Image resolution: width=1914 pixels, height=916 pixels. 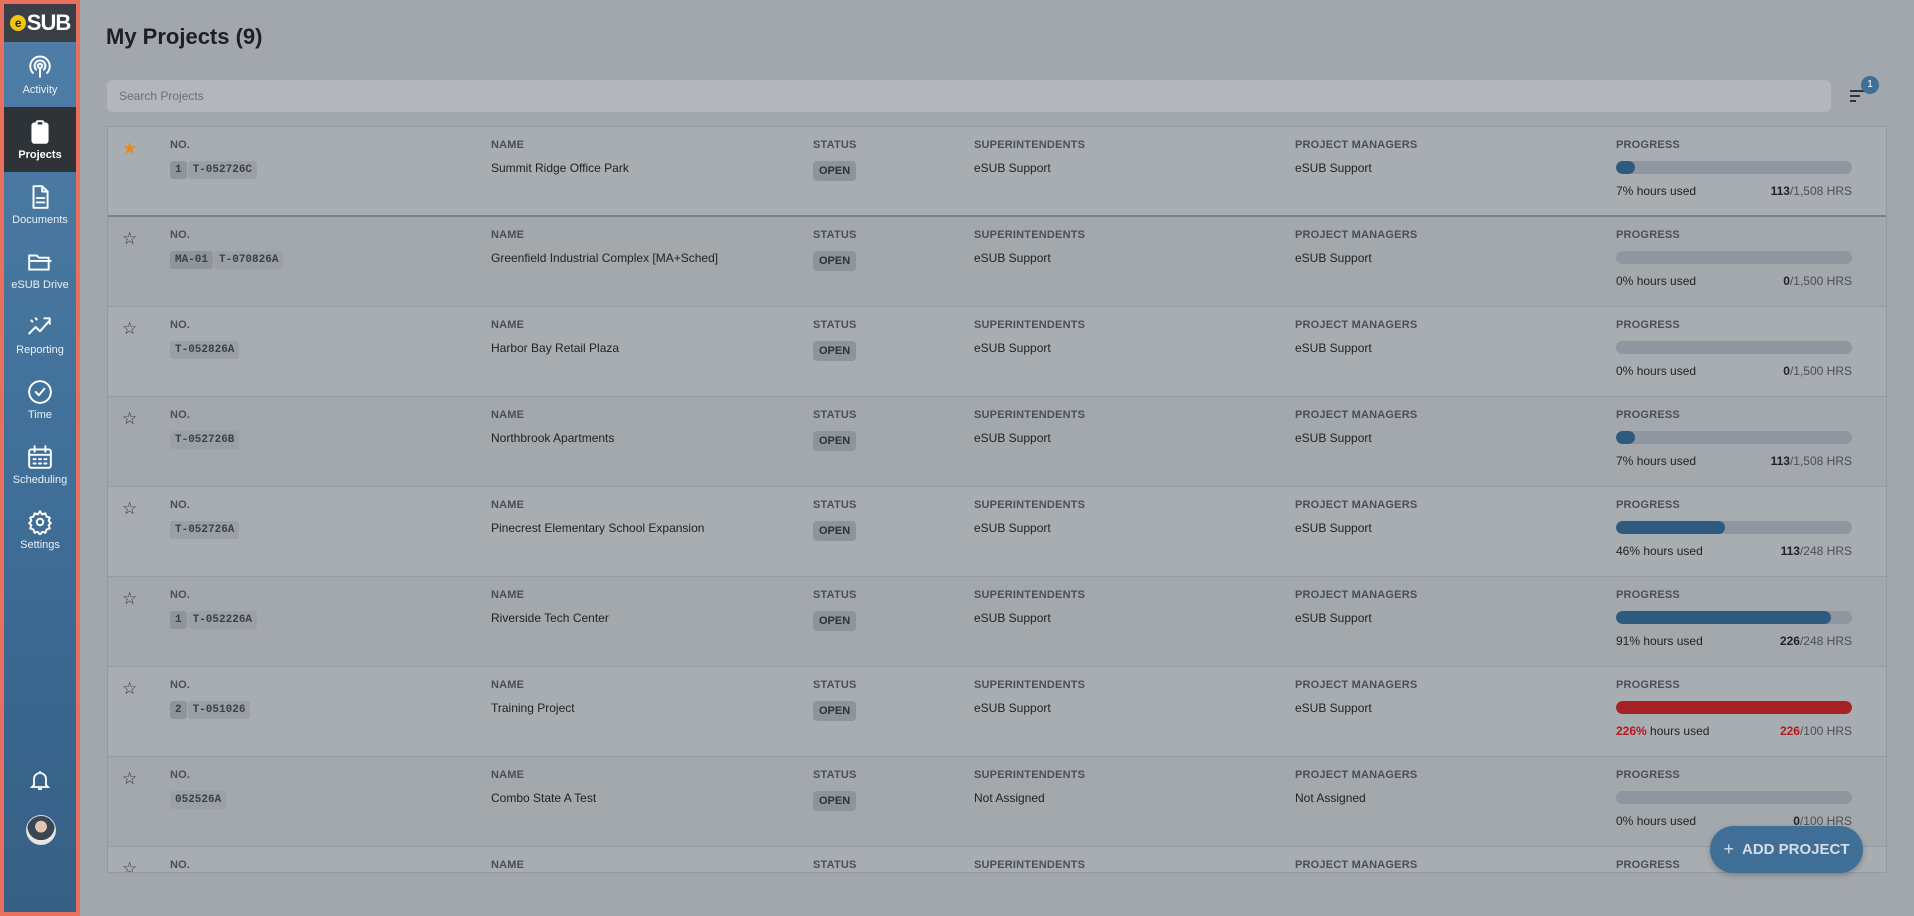 What do you see at coordinates (1863, 92) in the screenshot?
I see `filter-button: 1` at bounding box center [1863, 92].